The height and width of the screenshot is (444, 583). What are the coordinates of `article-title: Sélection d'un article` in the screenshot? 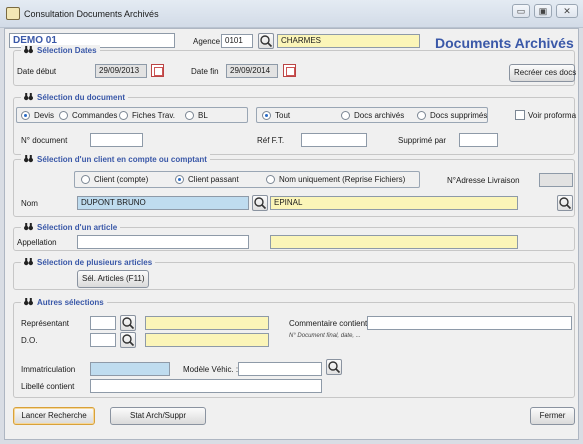 It's located at (77, 227).